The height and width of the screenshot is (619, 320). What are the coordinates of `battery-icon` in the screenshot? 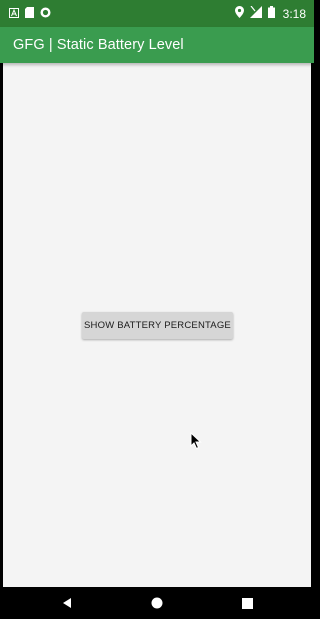 It's located at (271, 14).